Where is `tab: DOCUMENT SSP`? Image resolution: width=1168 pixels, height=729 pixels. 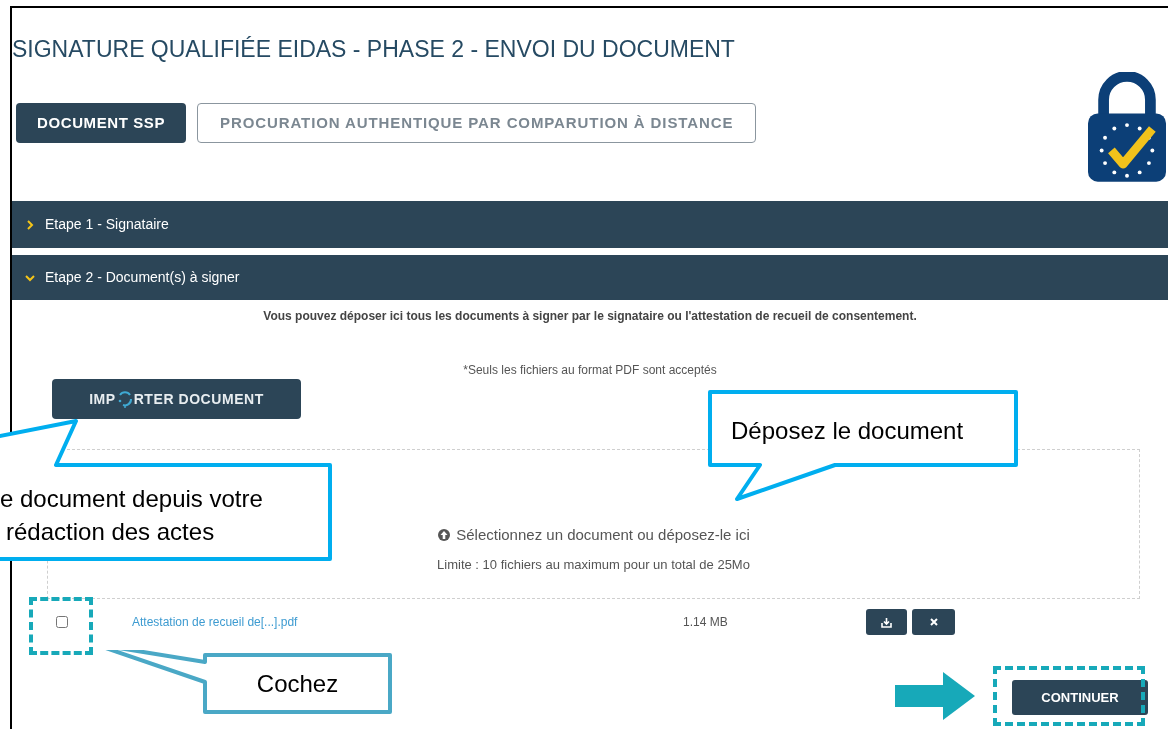
tab: DOCUMENT SSP is located at coordinates (101, 123).